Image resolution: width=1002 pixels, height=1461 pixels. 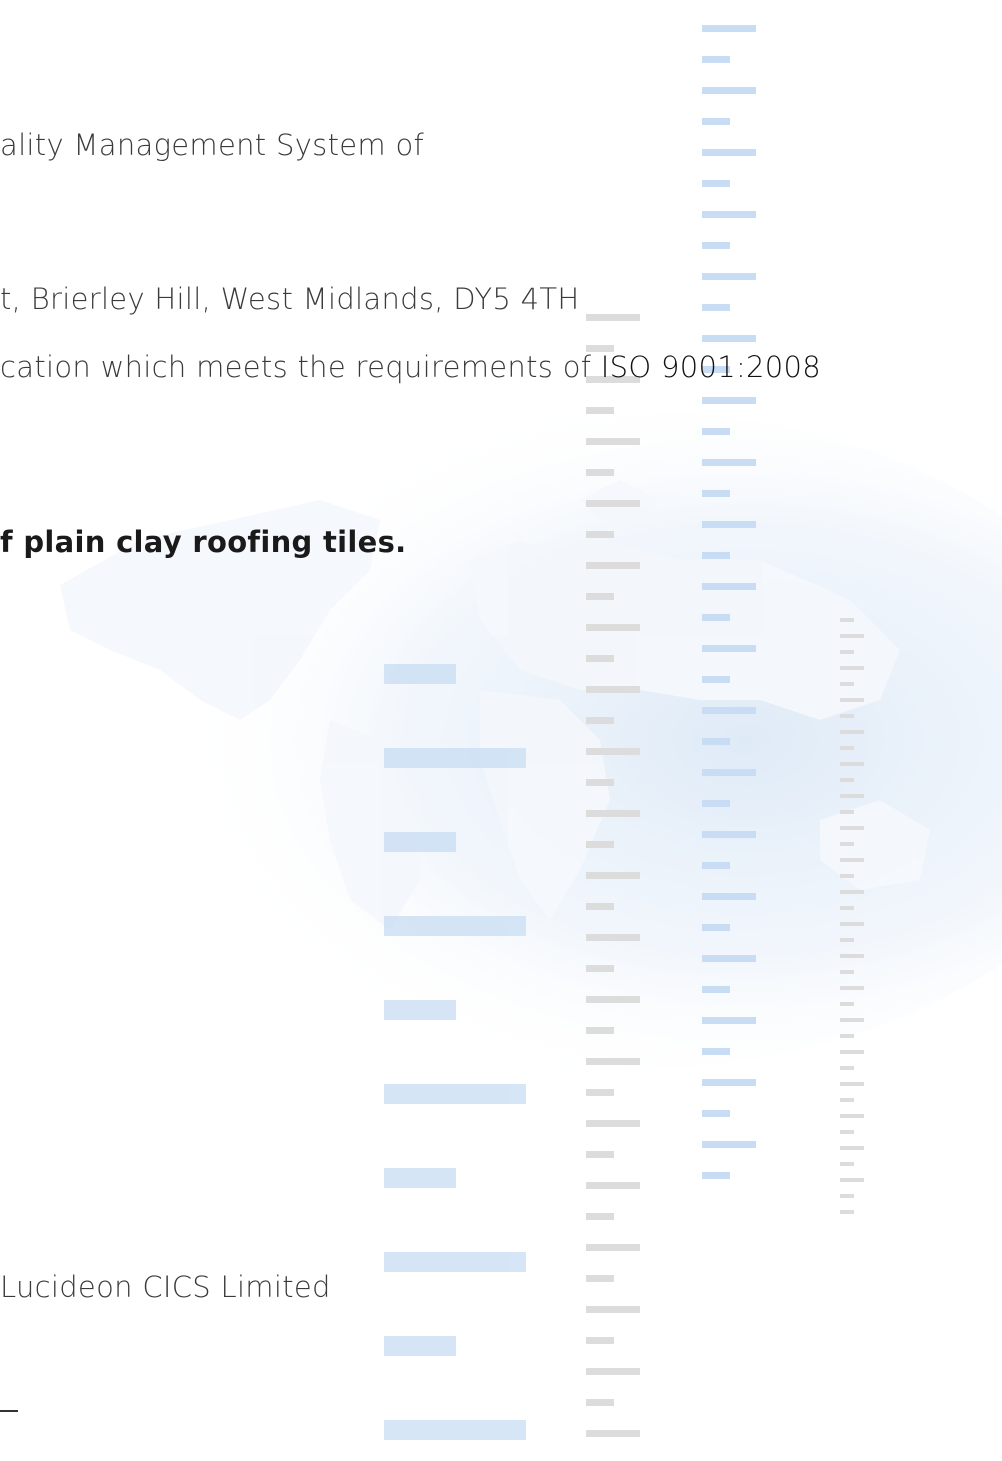 What do you see at coordinates (711, 367) in the screenshot?
I see `standard-reference: ISO 9001:2008` at bounding box center [711, 367].